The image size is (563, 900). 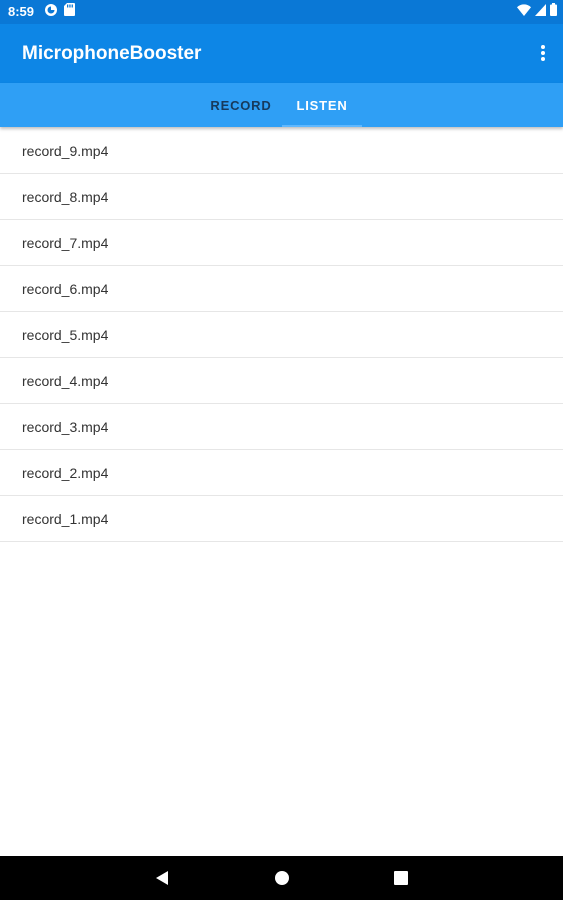 I want to click on tab-listen: LISTEN, so click(x=322, y=105).